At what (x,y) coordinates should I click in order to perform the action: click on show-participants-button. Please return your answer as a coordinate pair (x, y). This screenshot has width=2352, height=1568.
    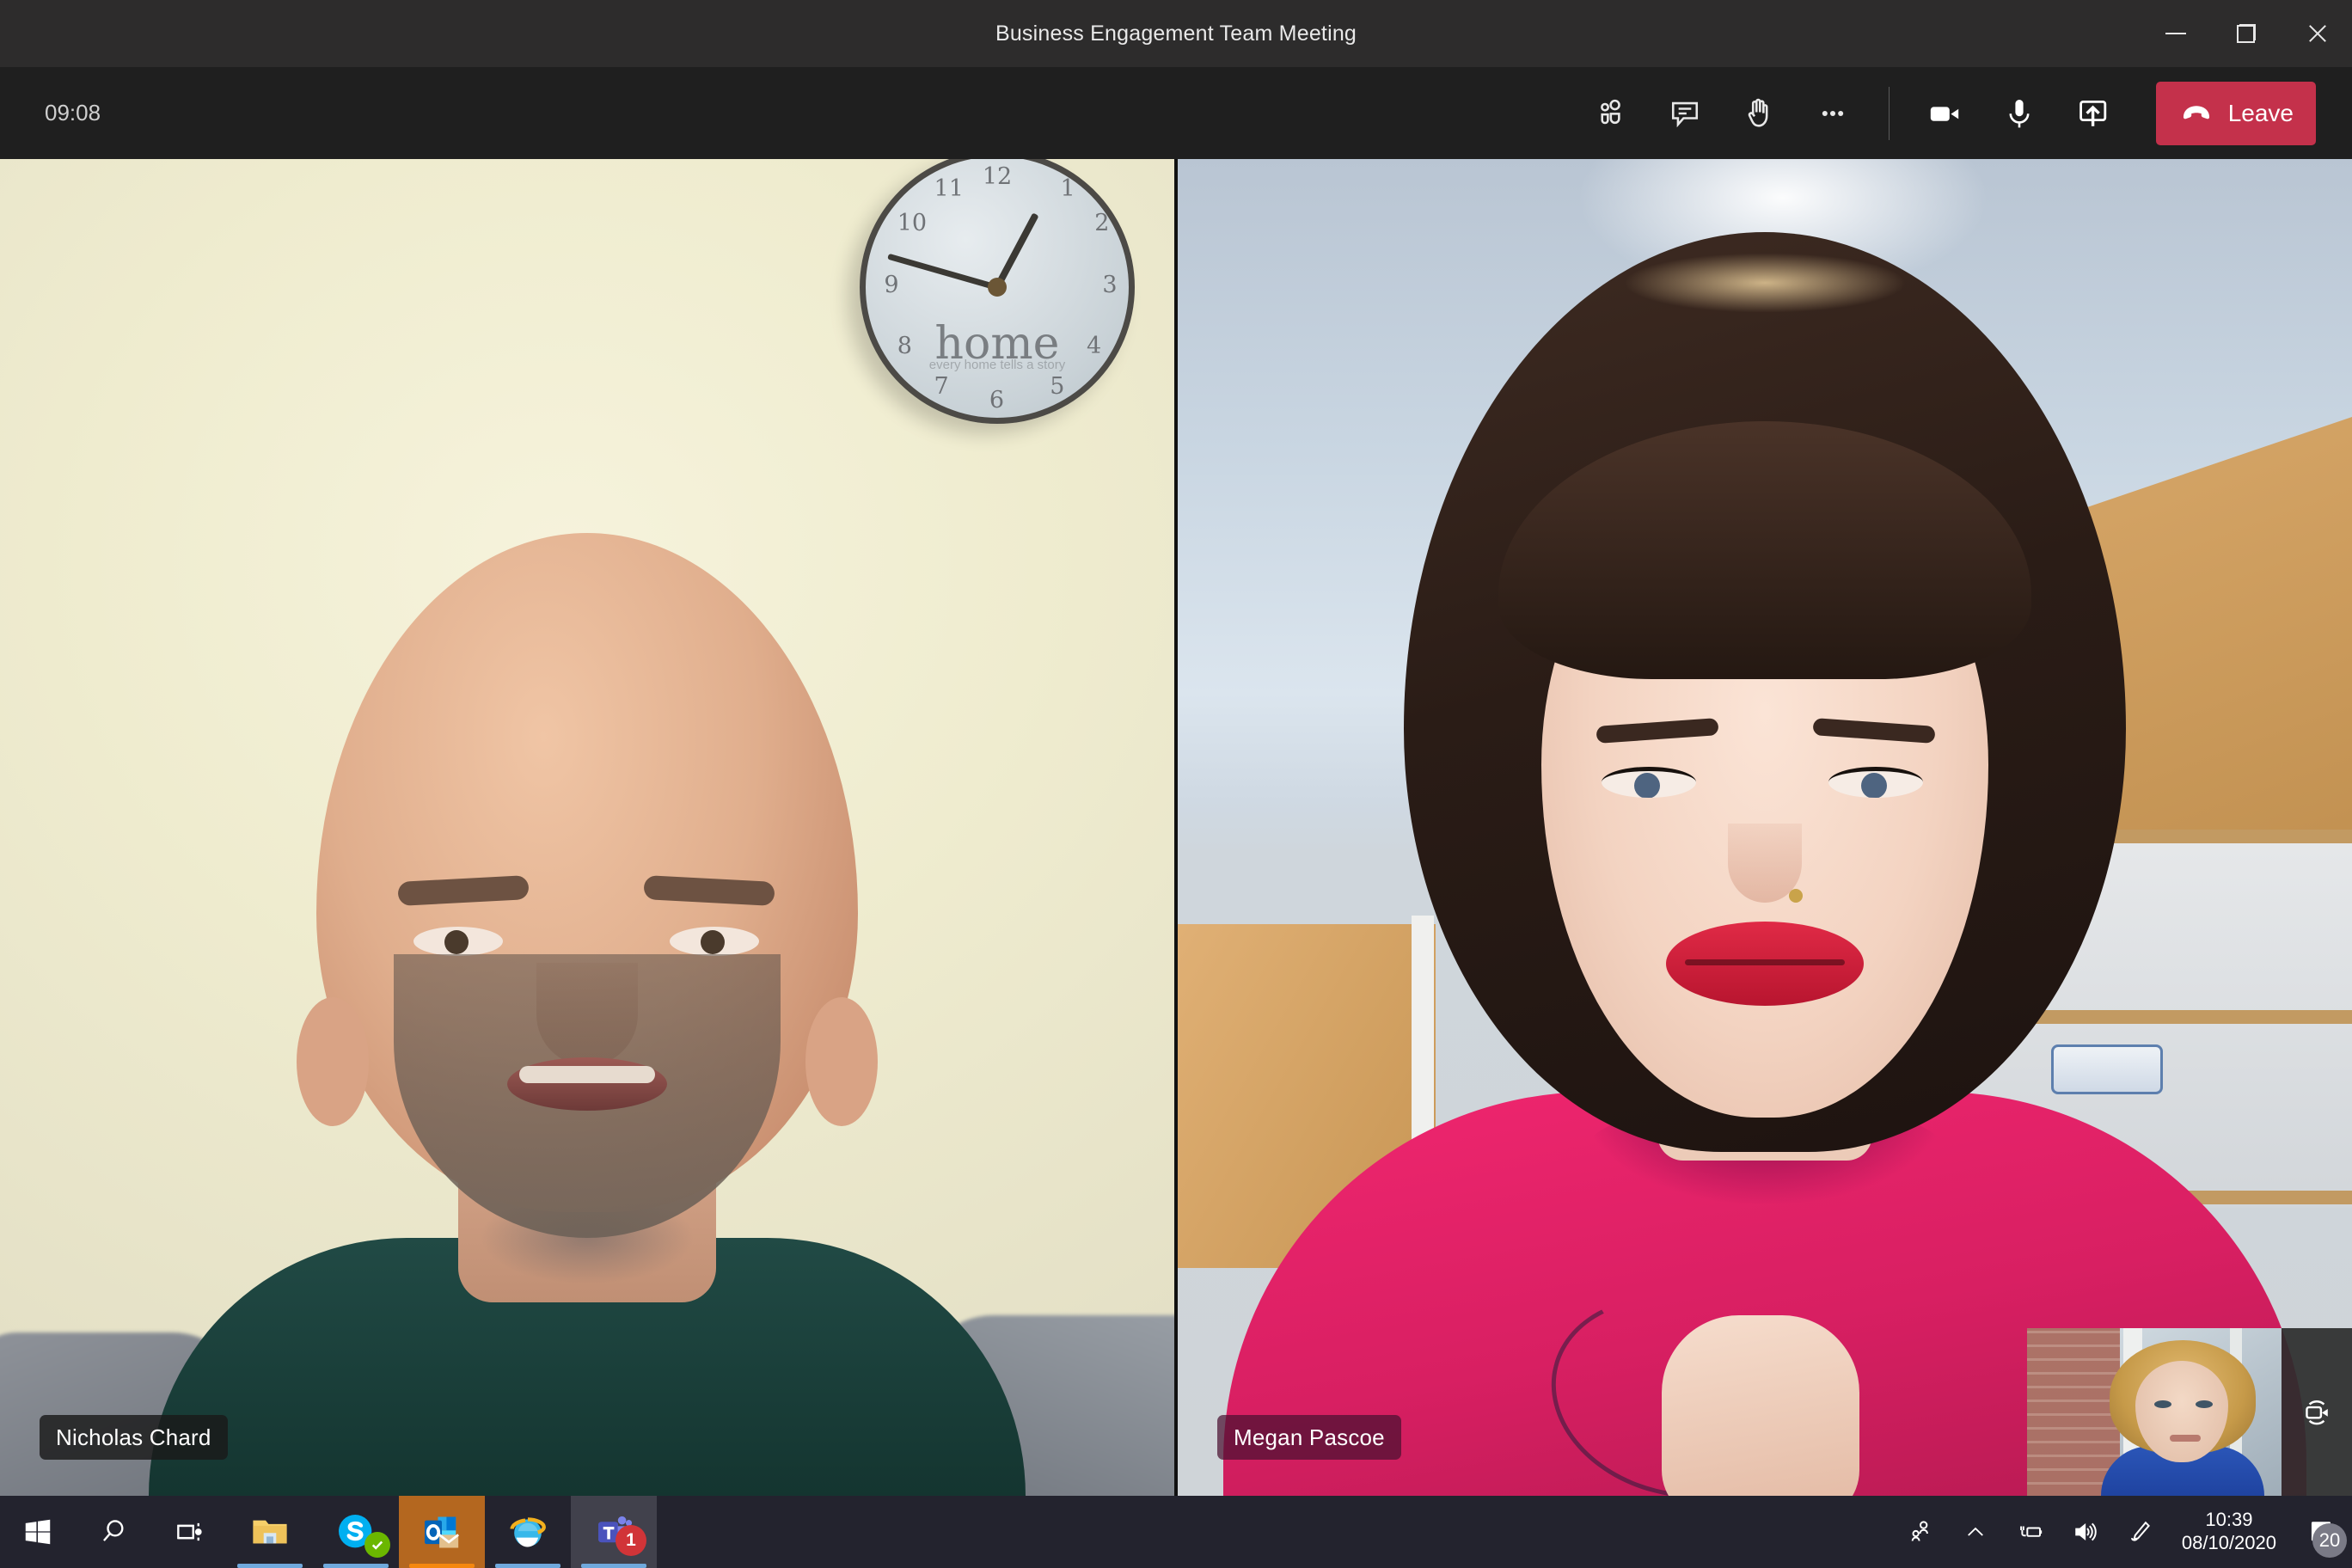
    Looking at the image, I should click on (1611, 113).